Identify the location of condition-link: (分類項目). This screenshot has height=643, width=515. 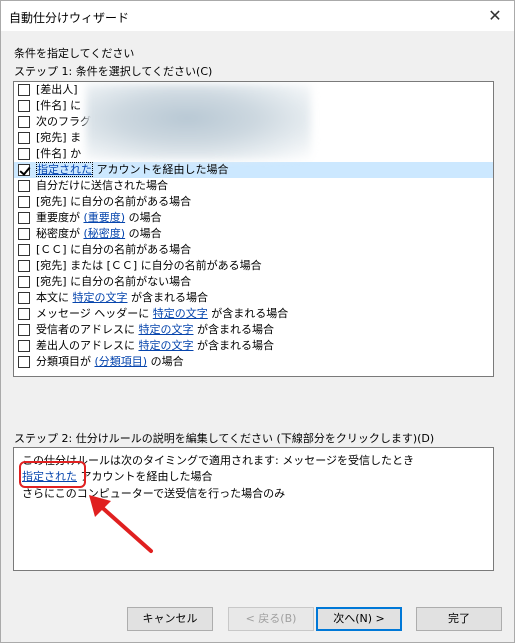
(121, 361).